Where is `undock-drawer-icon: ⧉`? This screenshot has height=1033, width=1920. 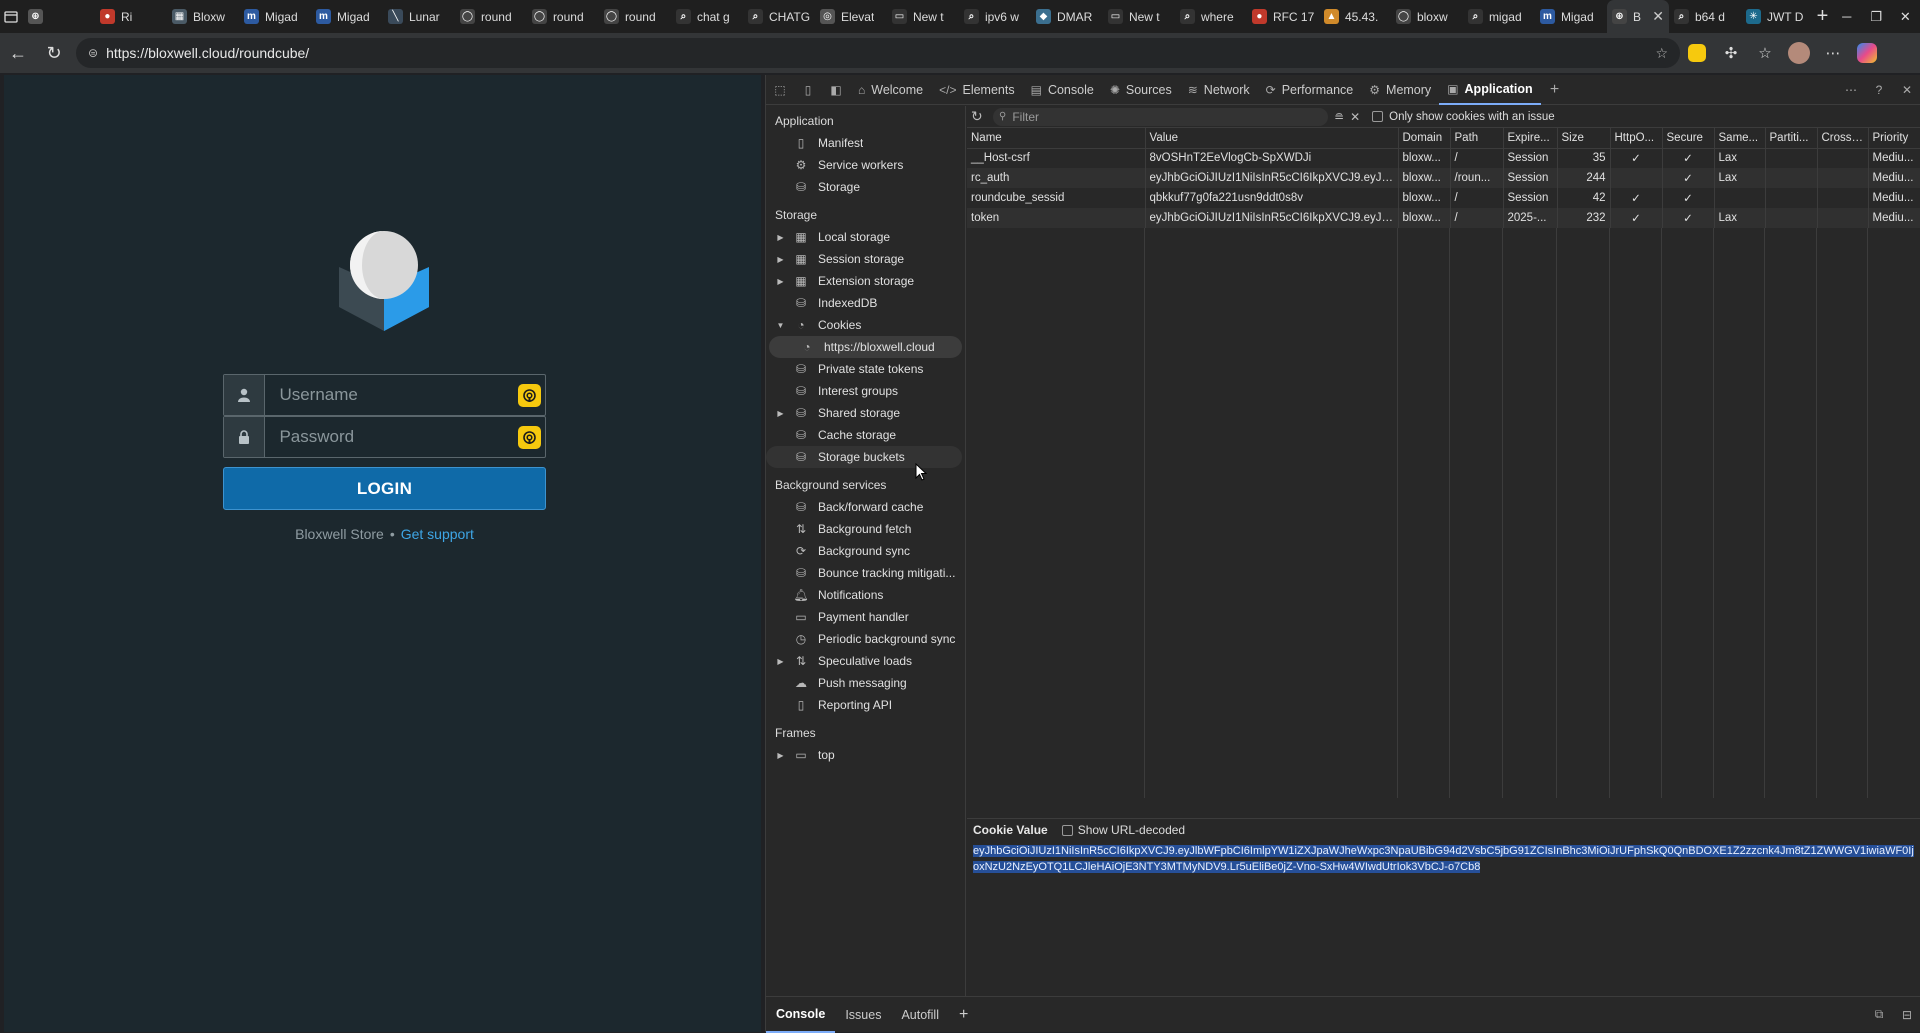 undock-drawer-icon: ⧉ is located at coordinates (1879, 1015).